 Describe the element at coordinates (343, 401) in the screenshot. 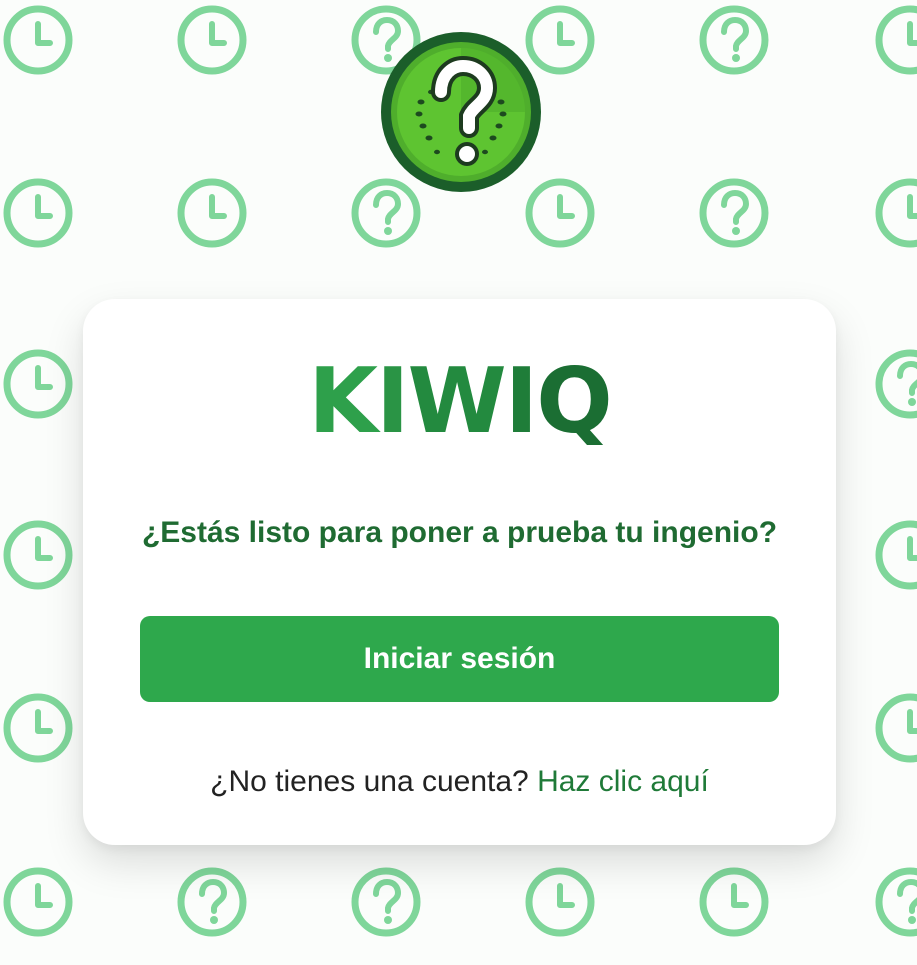

I see `brand-letter: K` at that location.